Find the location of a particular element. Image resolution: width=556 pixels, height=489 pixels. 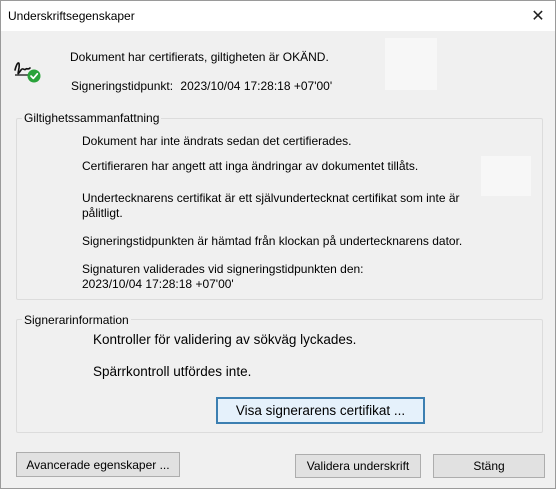

signer-info-line: Spärrkontroll utfördes inte. is located at coordinates (172, 371).